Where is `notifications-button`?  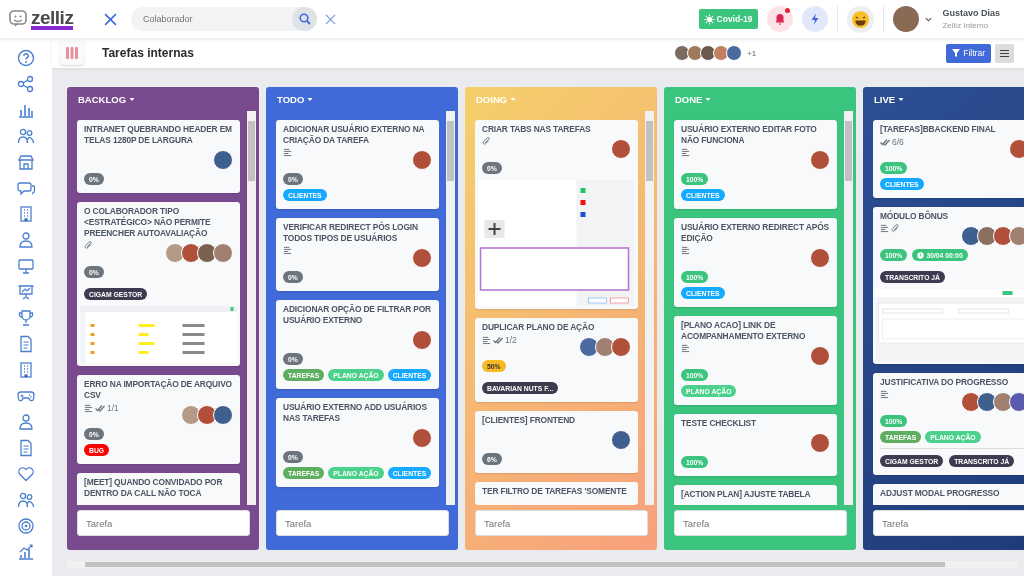
notifications-button is located at coordinates (780, 19).